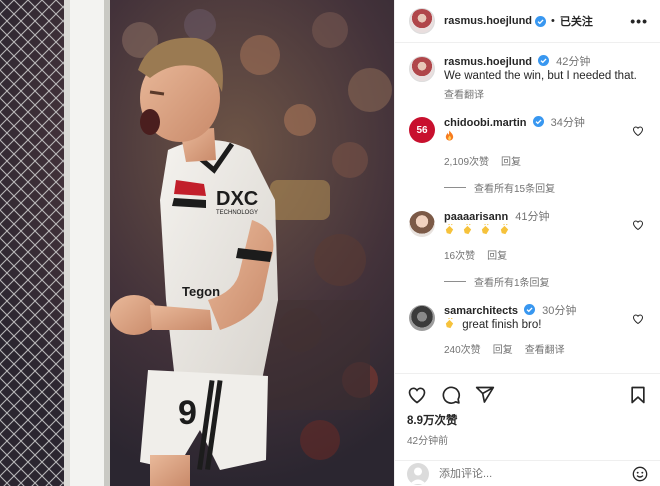  I want to click on fire-emoji-icon, so click(449, 135).